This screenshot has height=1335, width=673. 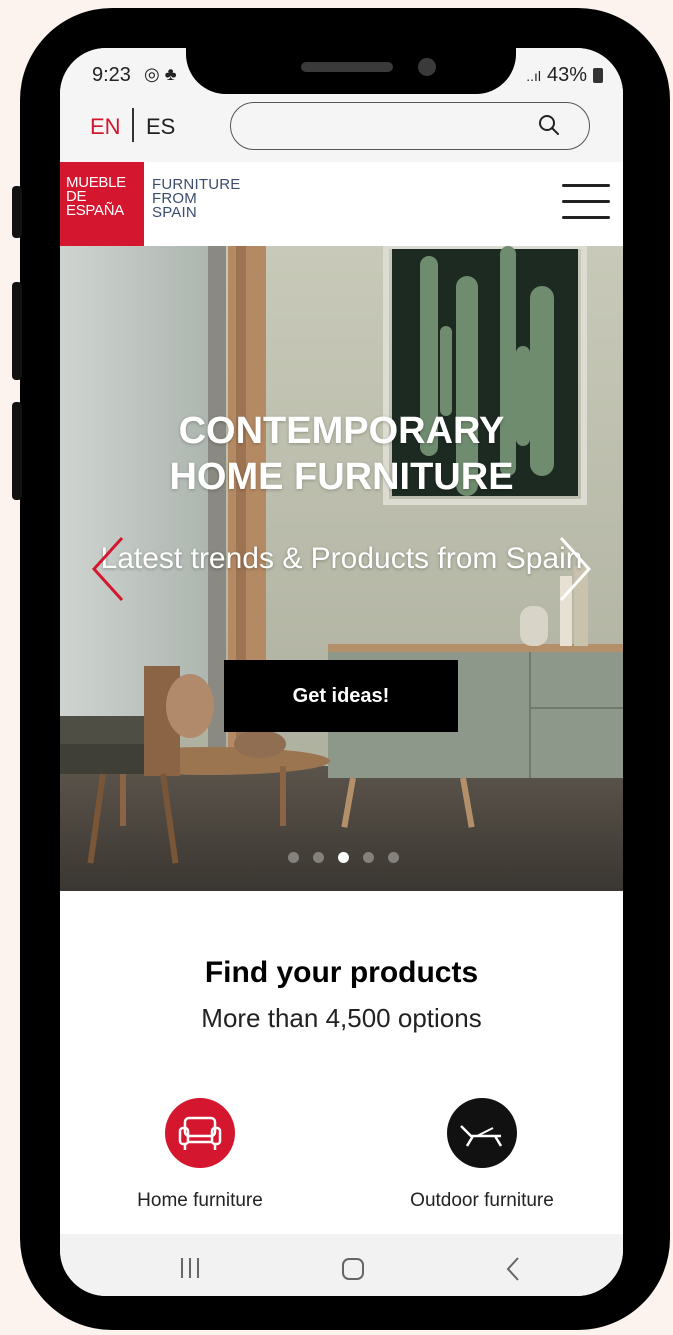 I want to click on search-icon, so click(x=549, y=125).